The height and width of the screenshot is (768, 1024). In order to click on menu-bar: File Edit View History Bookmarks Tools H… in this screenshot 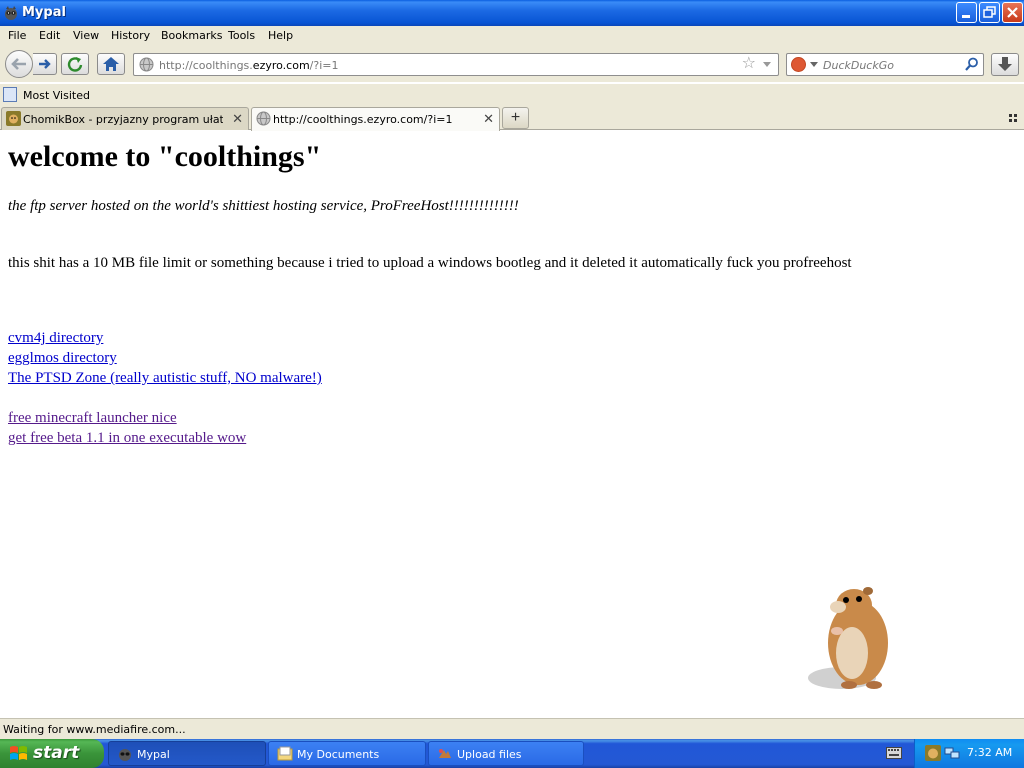, I will do `click(512, 36)`.